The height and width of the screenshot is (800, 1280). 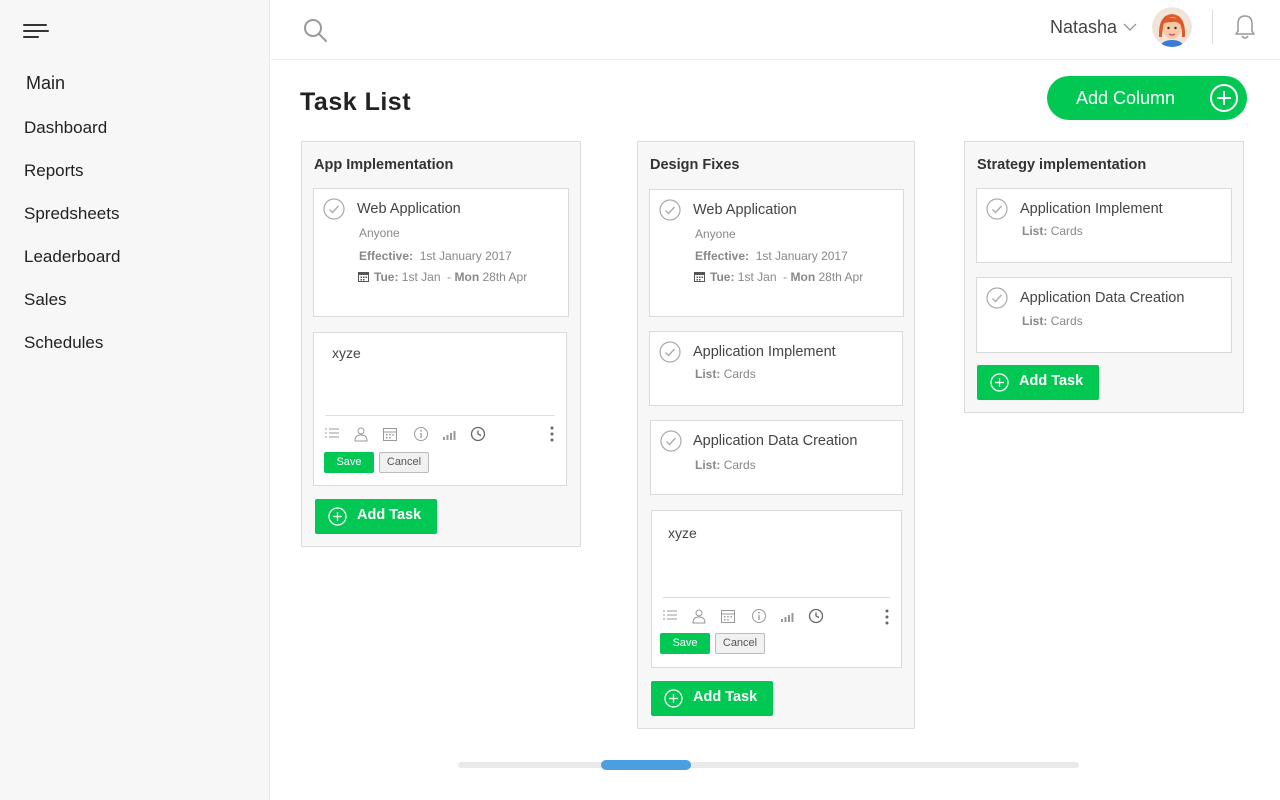 What do you see at coordinates (1083, 27) in the screenshot?
I see `user-name: Natasha` at bounding box center [1083, 27].